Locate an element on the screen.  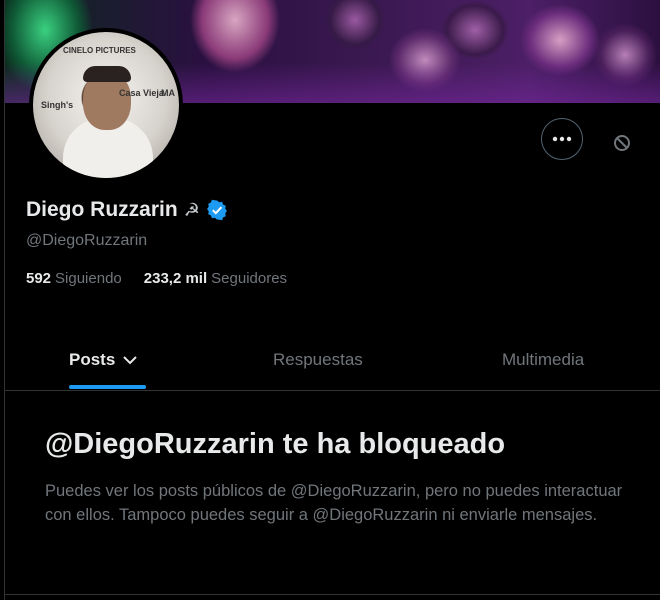
profile-handle: @DiegoRuzzarin is located at coordinates (87, 240).